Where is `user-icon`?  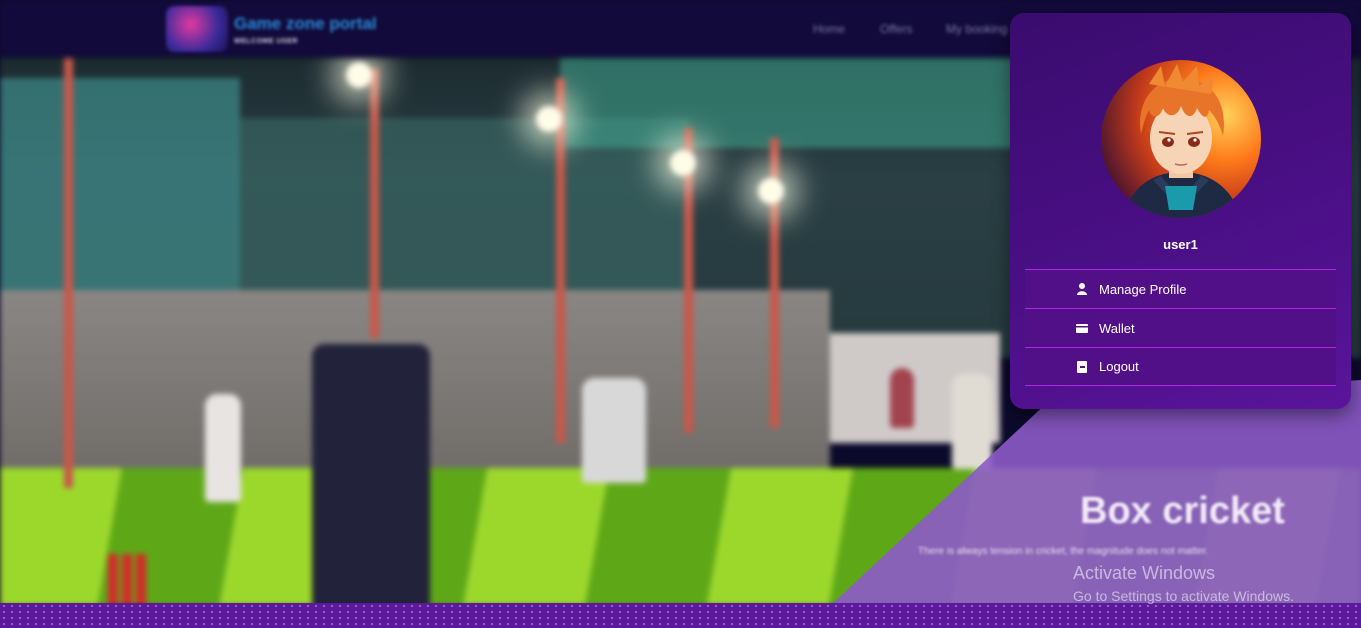 user-icon is located at coordinates (1082, 289).